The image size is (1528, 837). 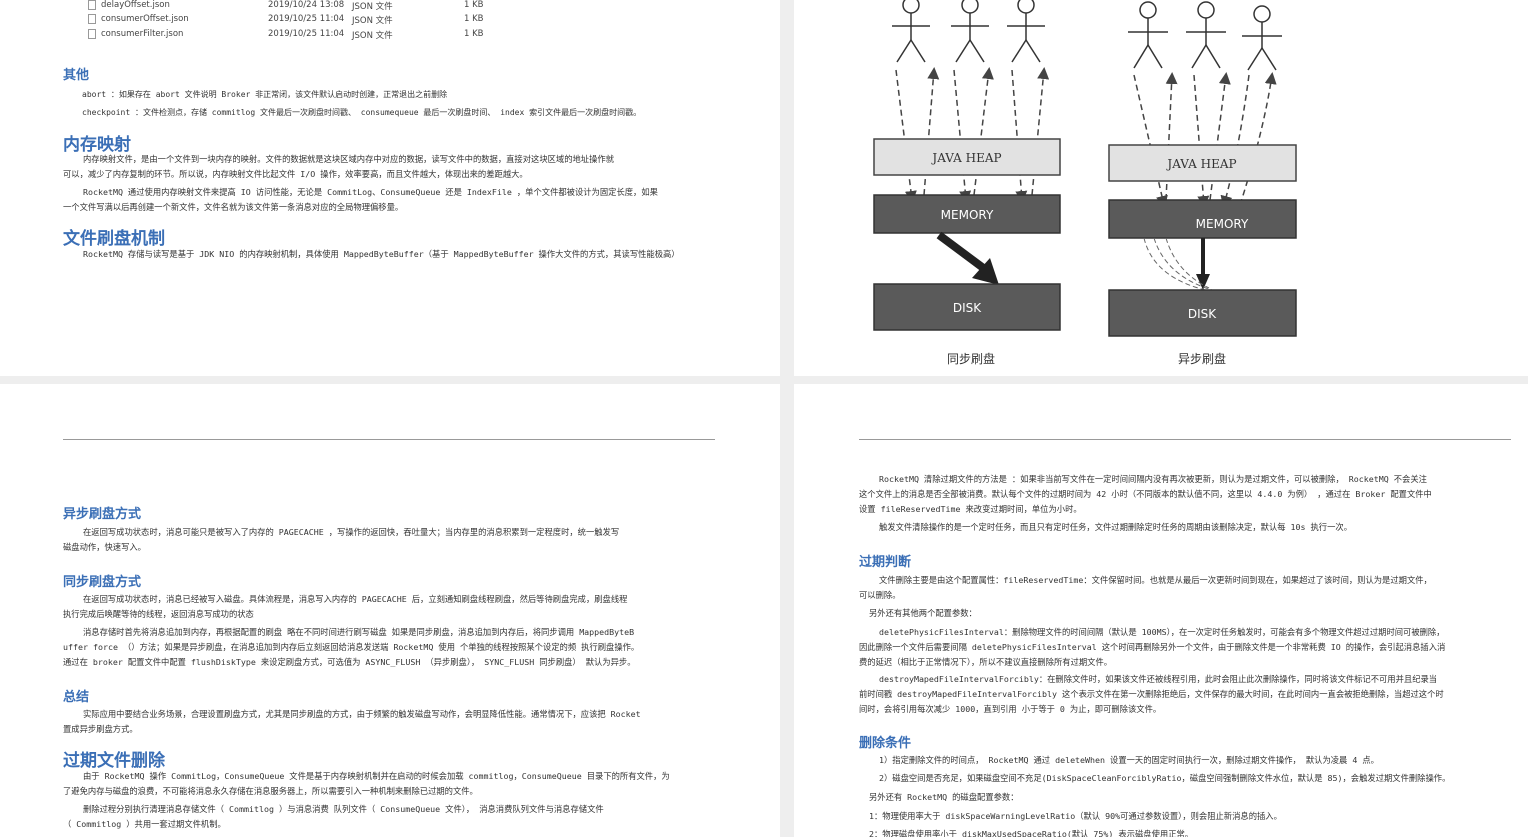 What do you see at coordinates (76, 75) in the screenshot?
I see `section-heading: 其他` at bounding box center [76, 75].